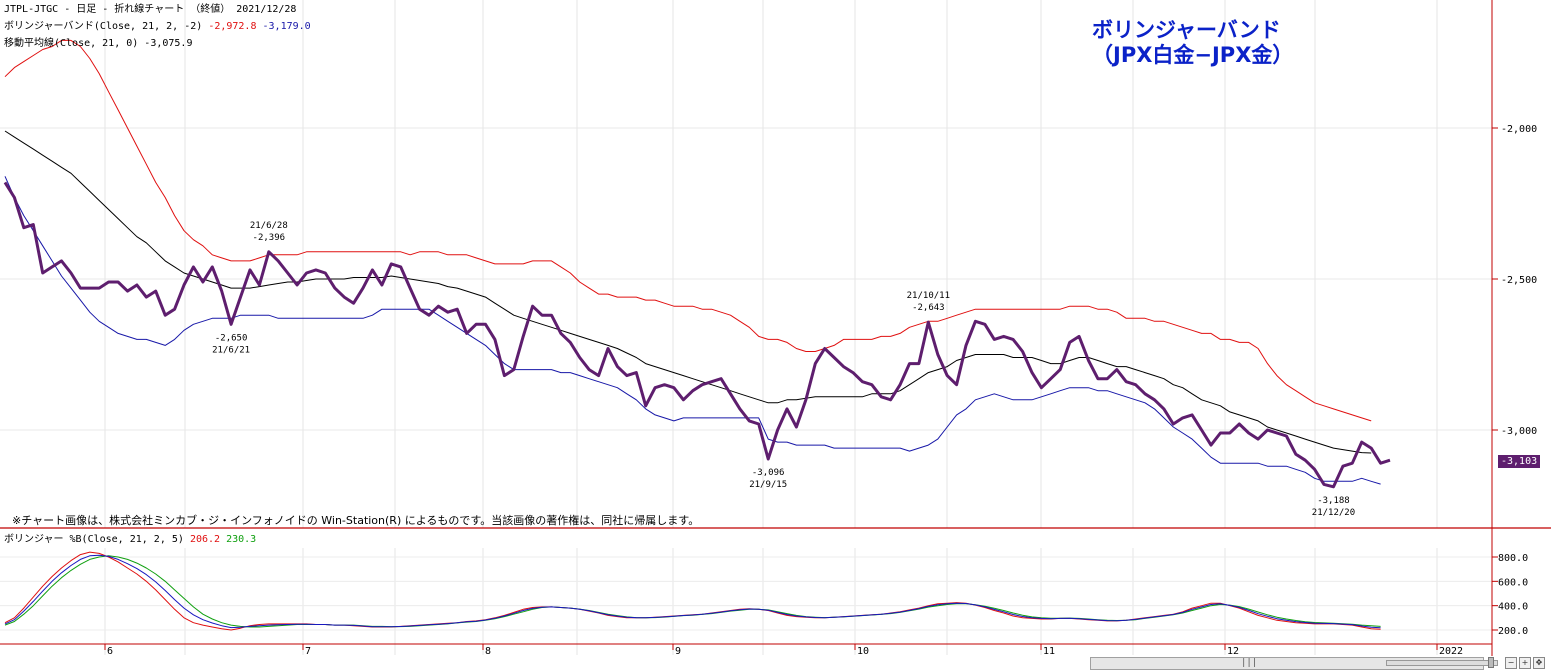  I want to click on zoom-slider-track, so click(1442, 663).